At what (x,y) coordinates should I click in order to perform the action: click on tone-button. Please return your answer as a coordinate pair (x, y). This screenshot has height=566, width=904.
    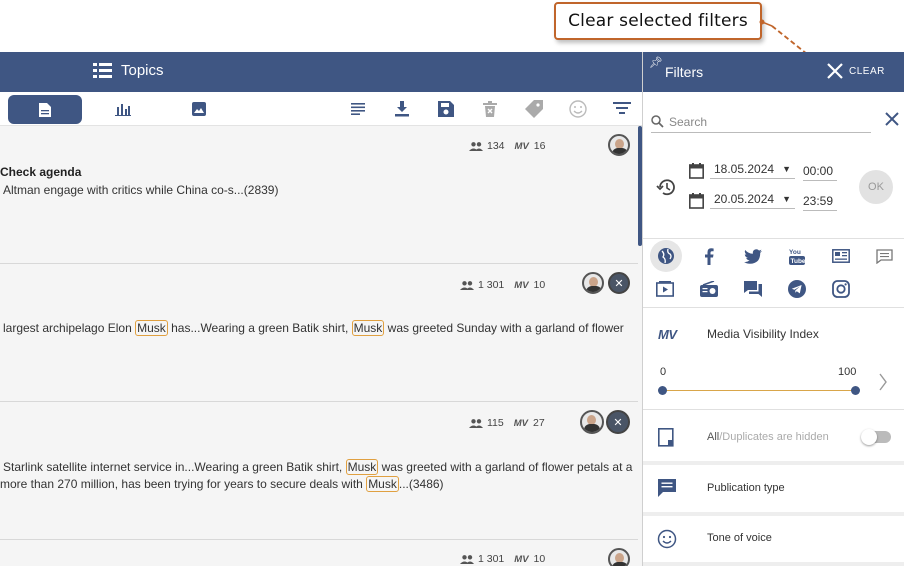
    Looking at the image, I should click on (578, 109).